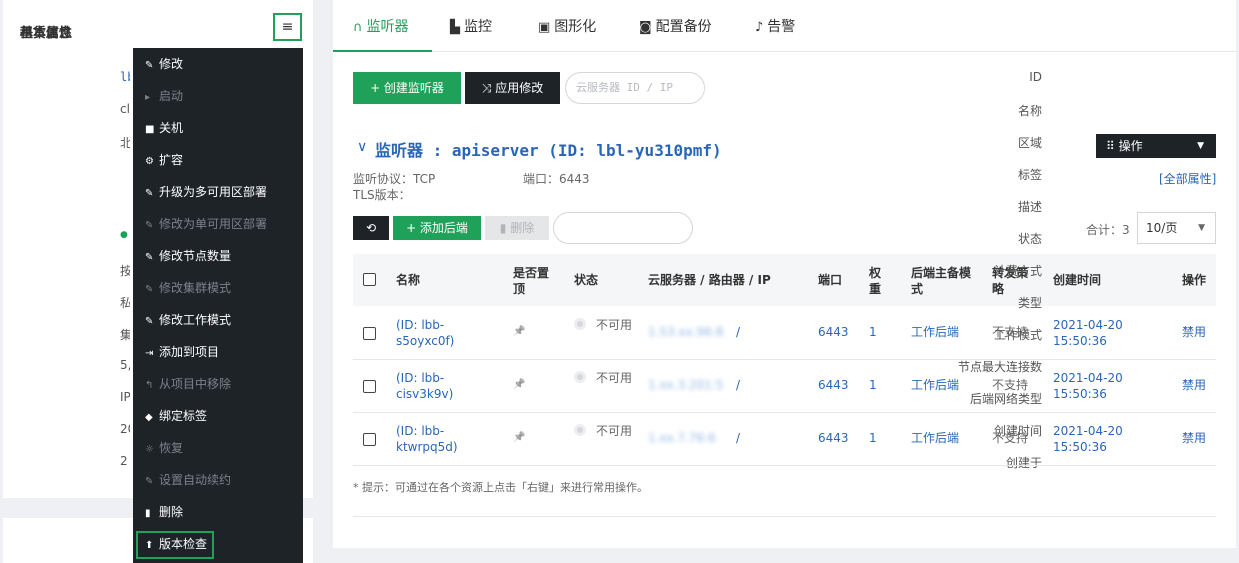 This screenshot has width=1239, height=563. I want to click on menu-item-label: 升级为多可用区部署, so click(213, 192).